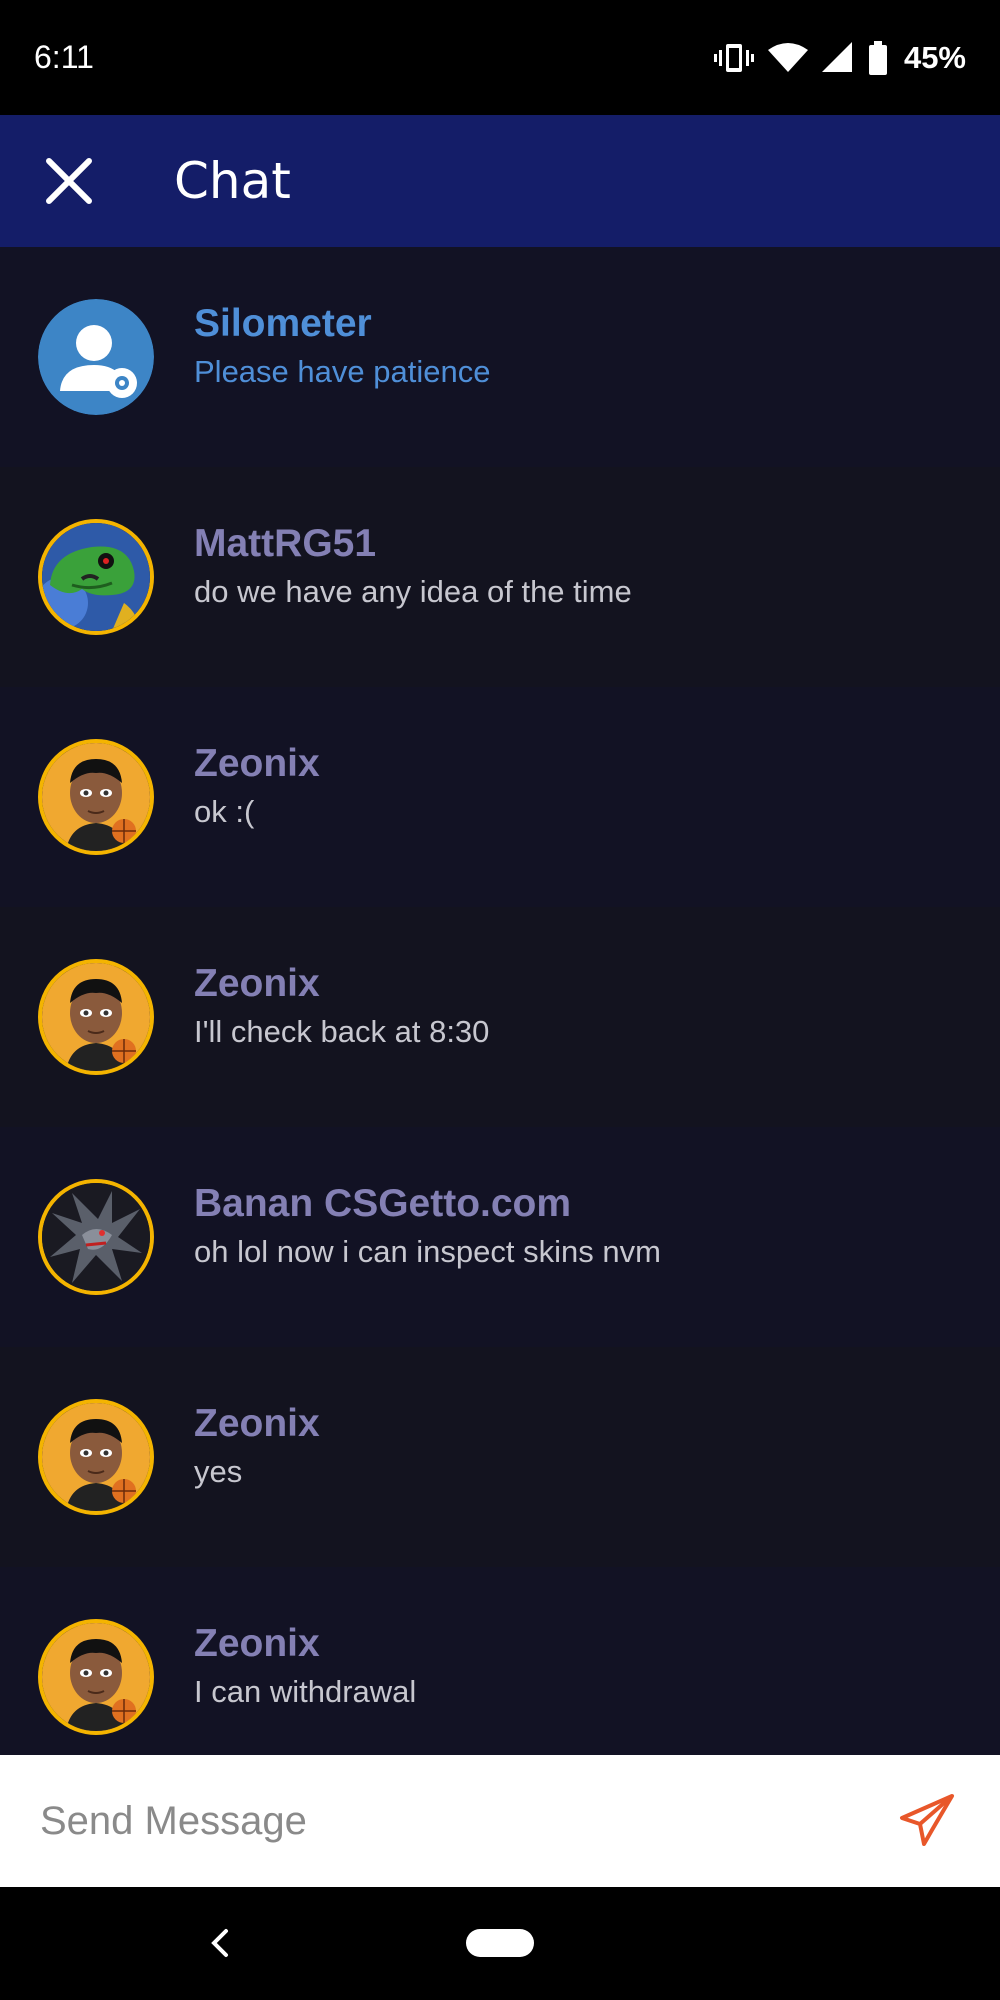 The width and height of the screenshot is (1000, 2000). I want to click on message-text: yes, so click(218, 1471).